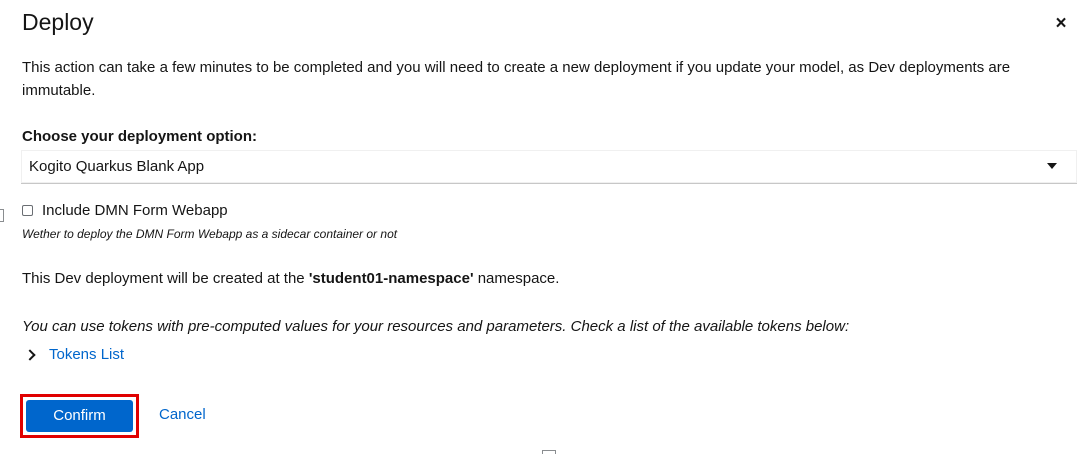  What do you see at coordinates (391, 278) in the screenshot?
I see `namespace-name: 'student01-namespace'` at bounding box center [391, 278].